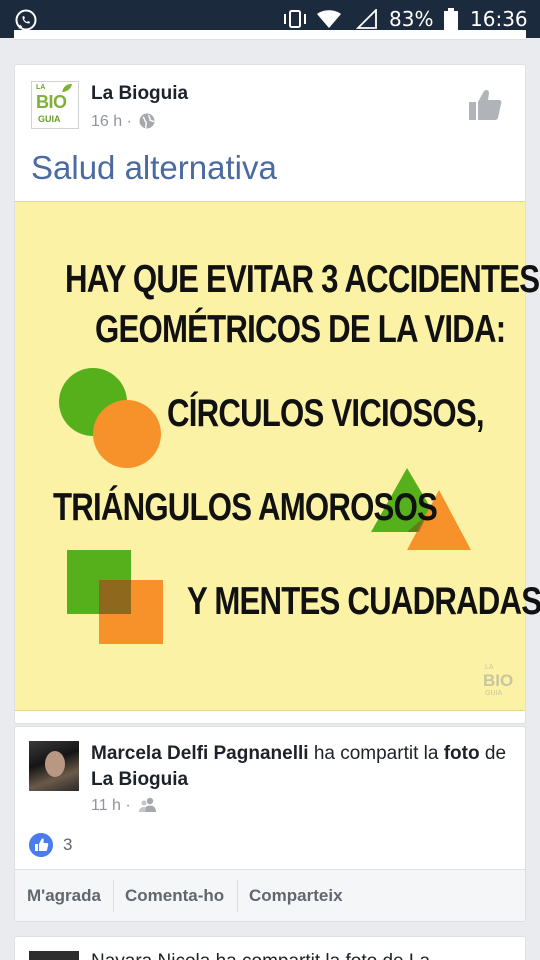  I want to click on reaction-count: 3, so click(68, 844).